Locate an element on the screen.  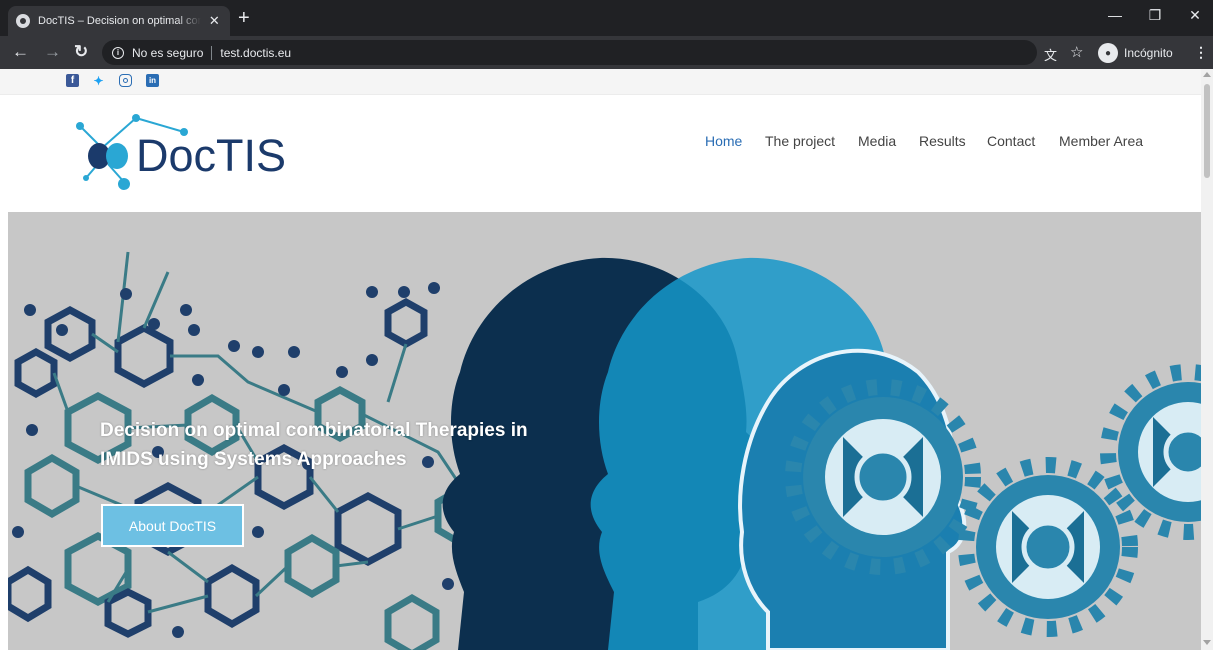
nav-item-member-area: Member Area is located at coordinates (1101, 141).